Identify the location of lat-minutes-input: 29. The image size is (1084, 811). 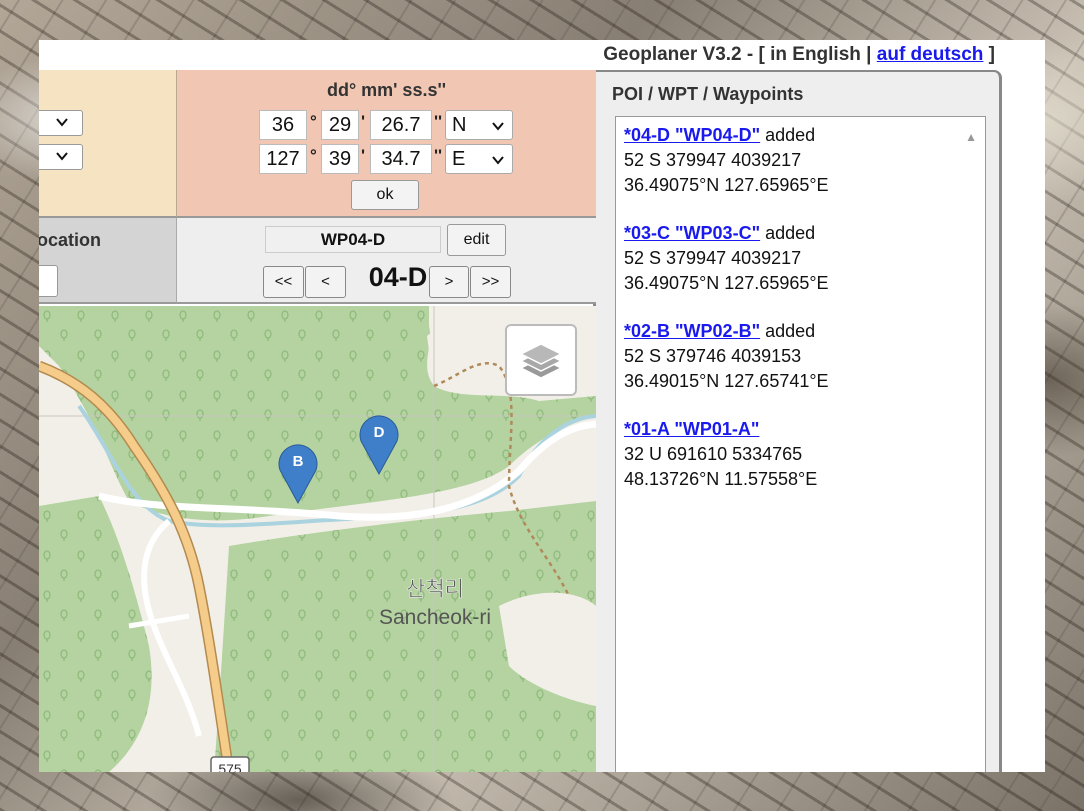
(340, 125).